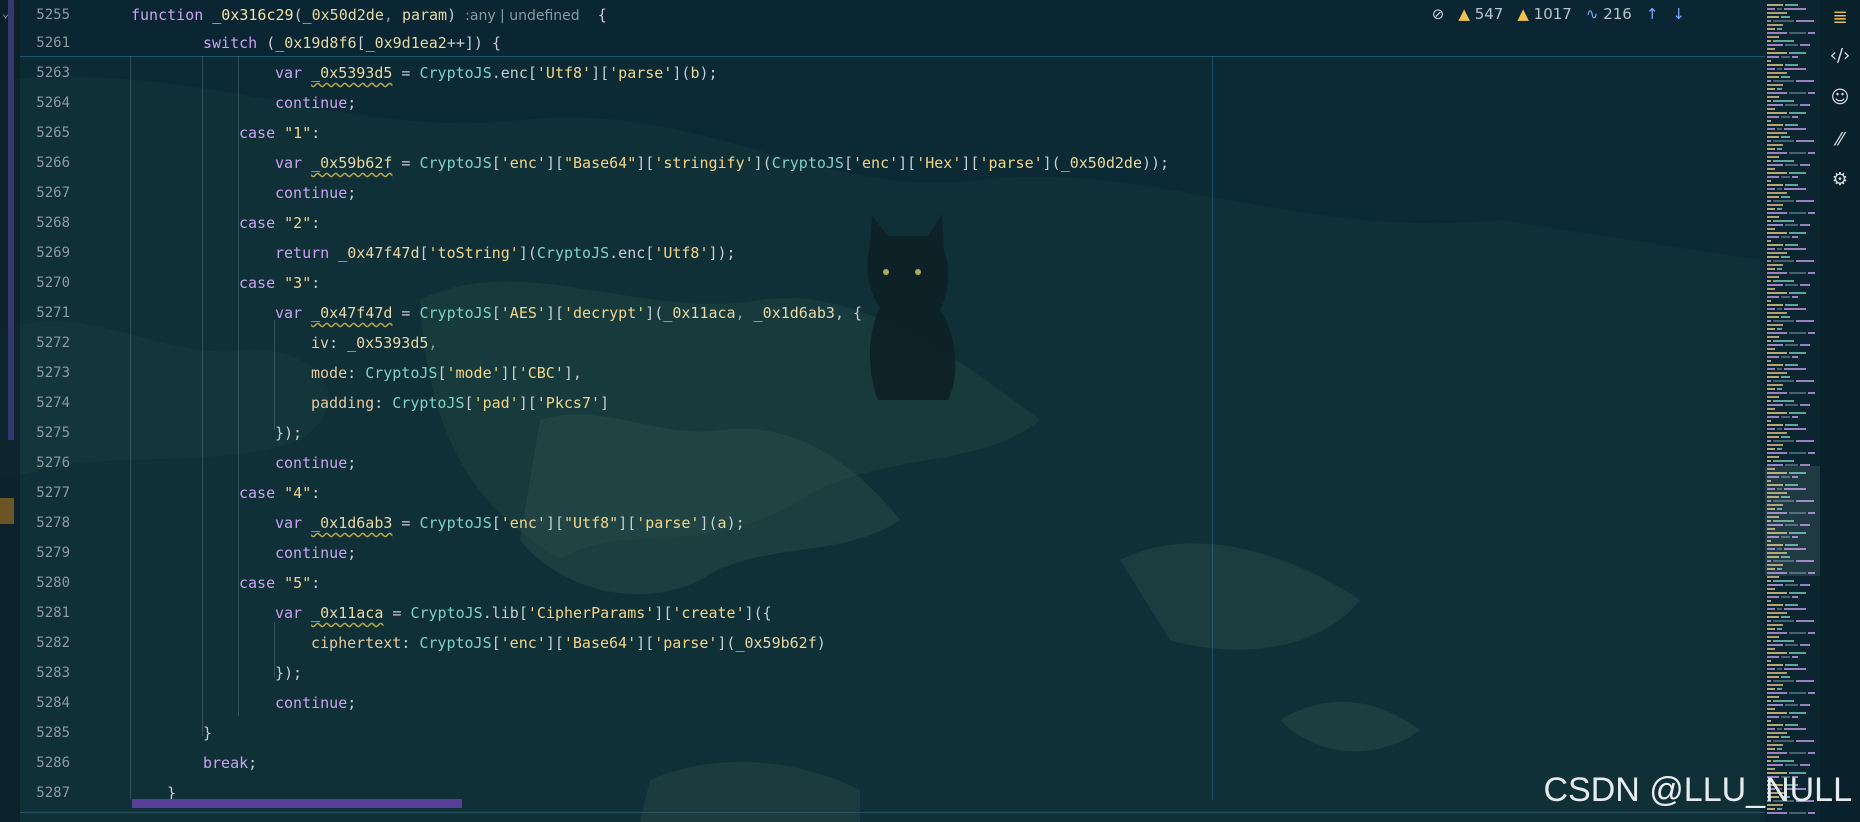  I want to click on code-line: 5274 padding: CryptoJS['pad']['Pkcs7'], so click(892, 403).